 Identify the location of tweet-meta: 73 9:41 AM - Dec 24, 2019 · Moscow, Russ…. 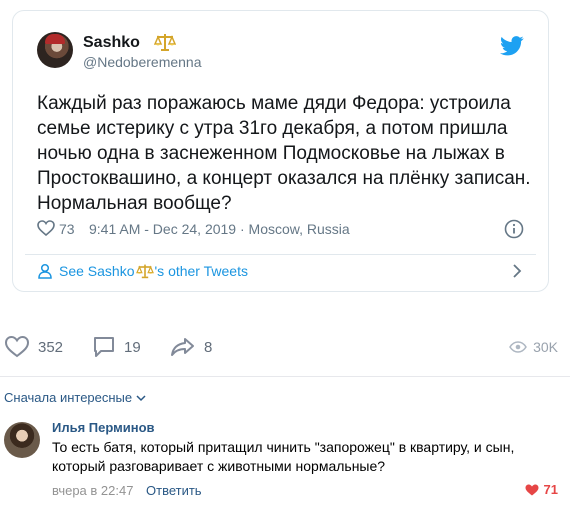
(282, 230).